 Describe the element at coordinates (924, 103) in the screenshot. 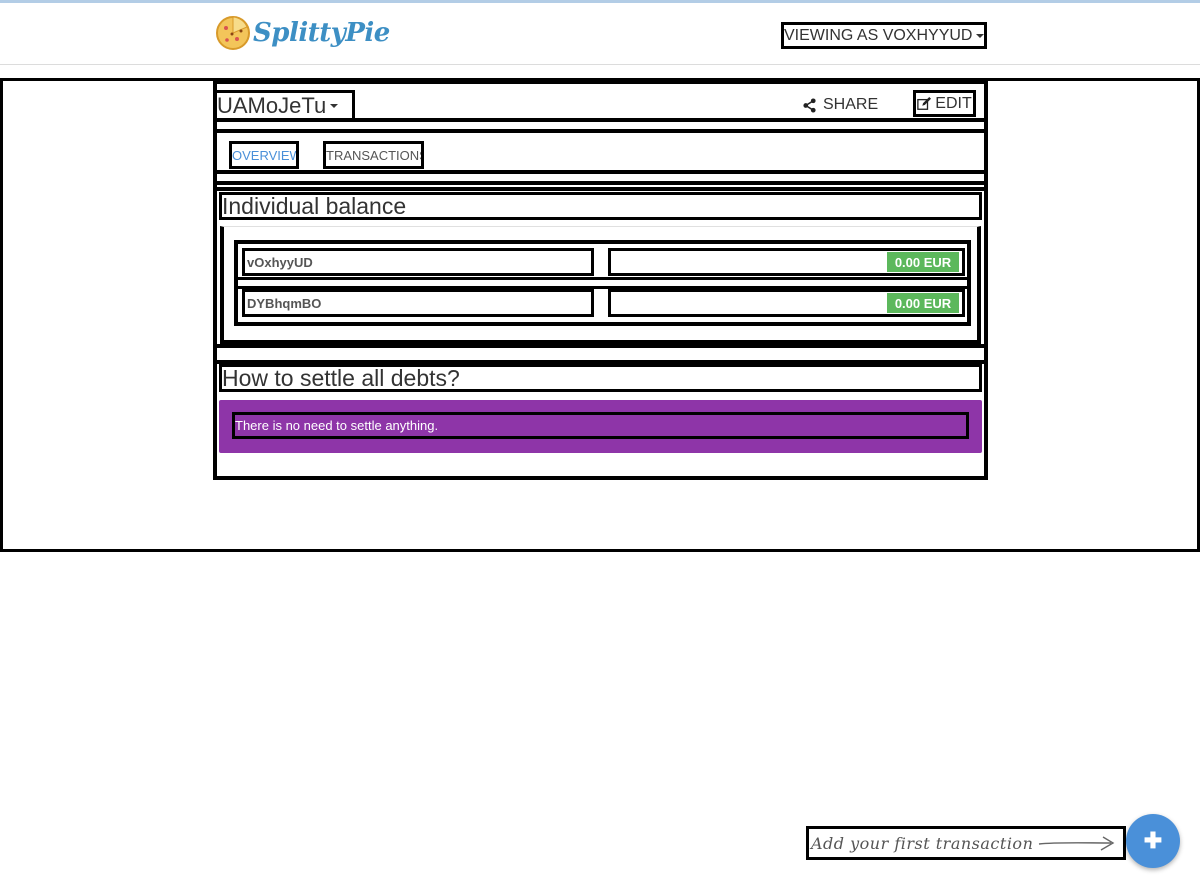

I see `pencil-icon` at that location.